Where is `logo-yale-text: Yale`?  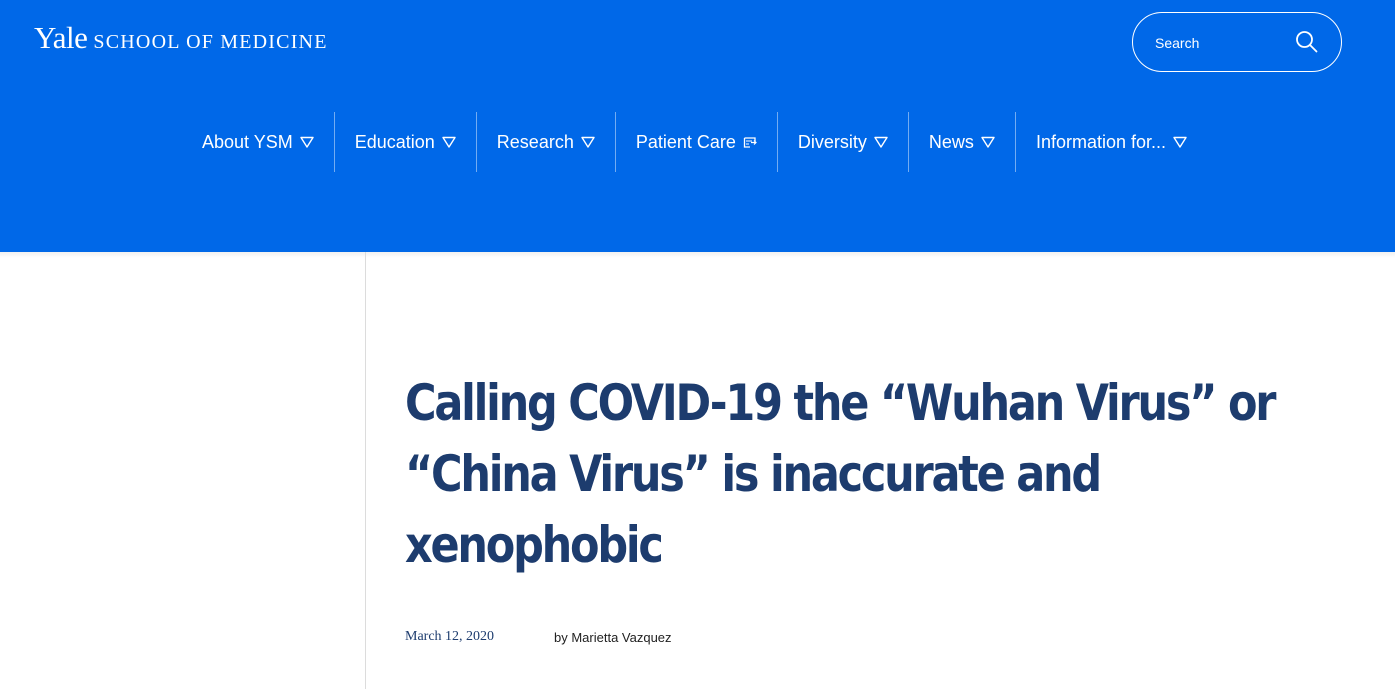 logo-yale-text: Yale is located at coordinates (61, 37).